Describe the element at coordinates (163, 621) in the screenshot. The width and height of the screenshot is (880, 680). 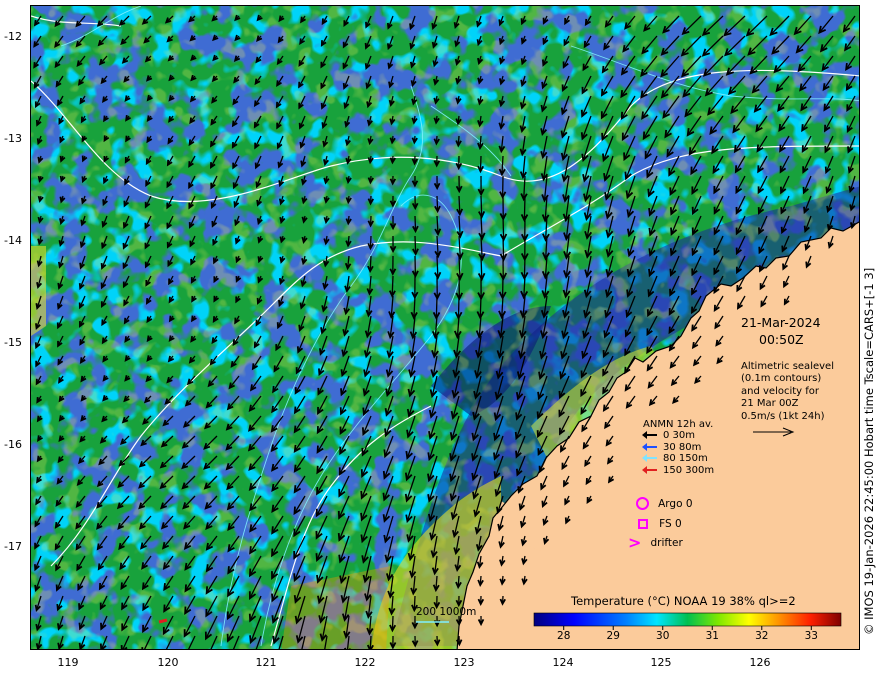
I see `red-mooring-marker` at that location.